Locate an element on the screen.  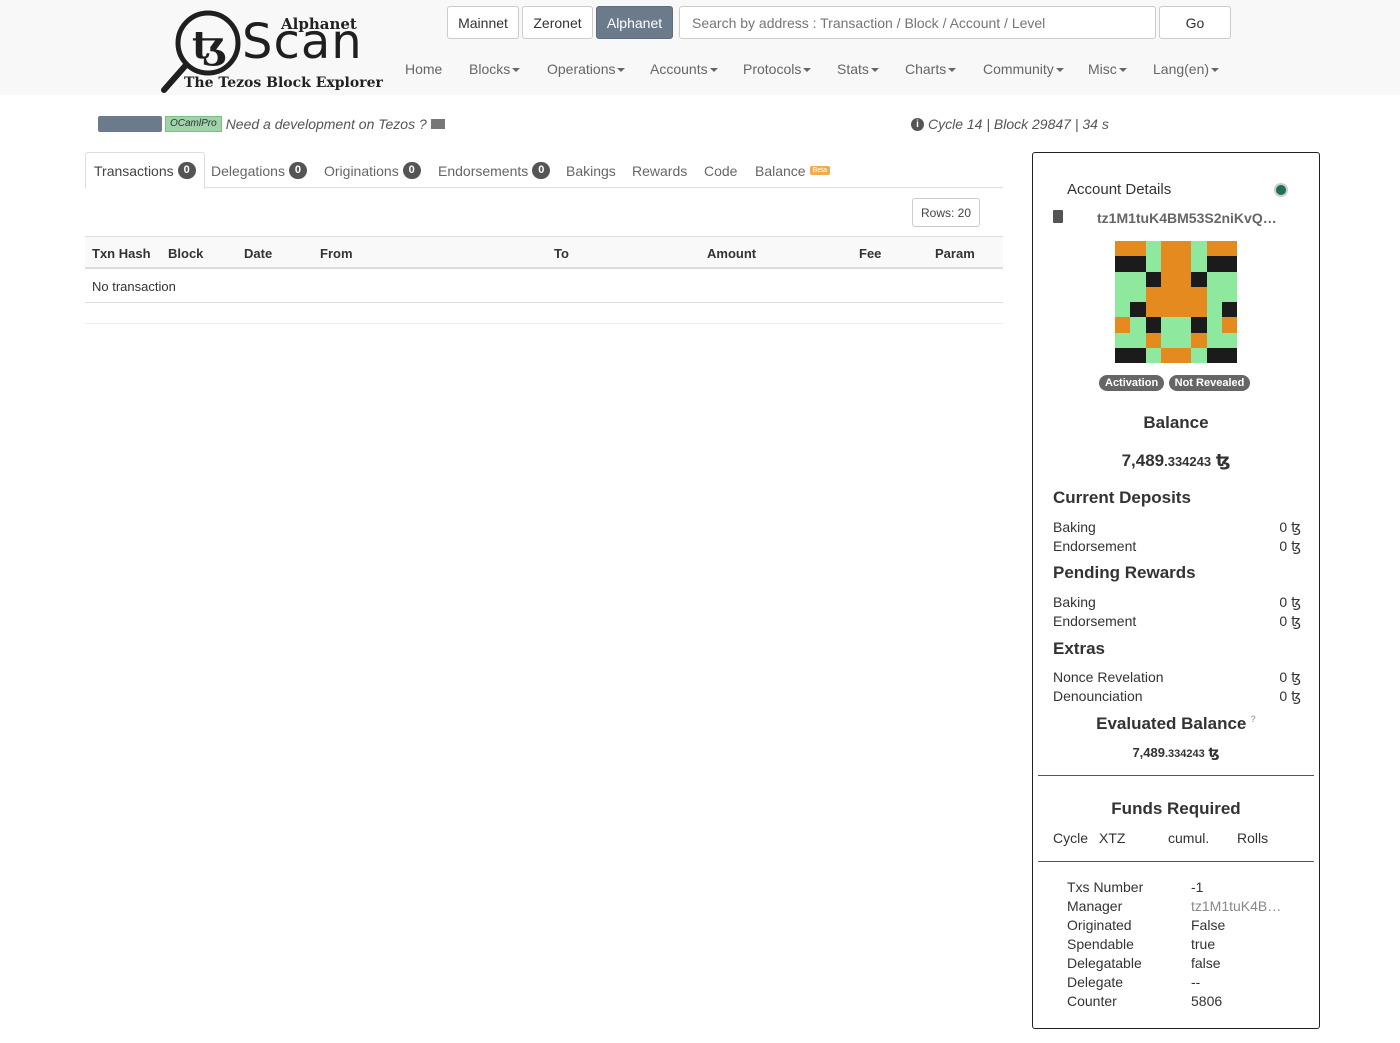
empty-table-message: No transaction is located at coordinates (134, 286).